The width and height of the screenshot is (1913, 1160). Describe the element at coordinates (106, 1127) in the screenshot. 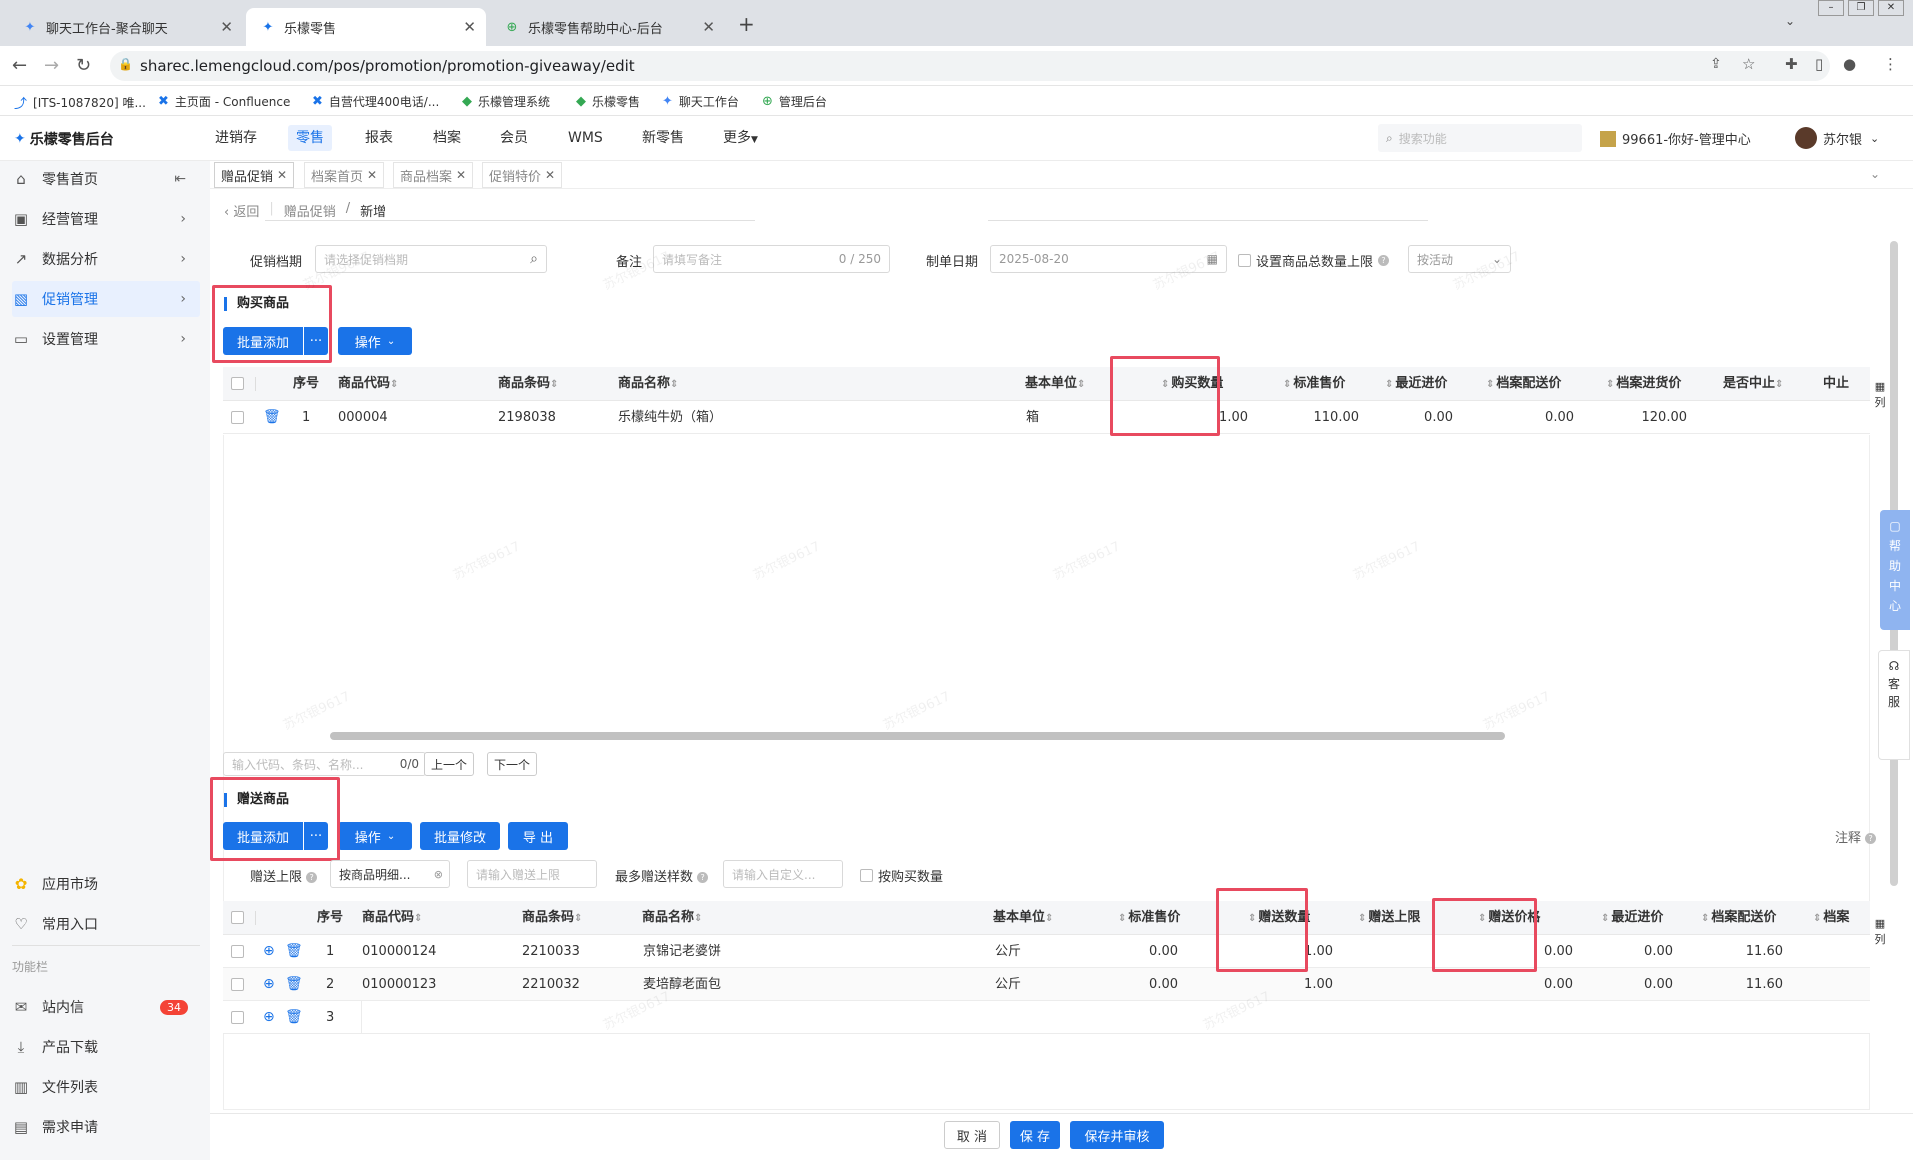

I see `sidebar-item-request: ▤ 需求申请` at that location.